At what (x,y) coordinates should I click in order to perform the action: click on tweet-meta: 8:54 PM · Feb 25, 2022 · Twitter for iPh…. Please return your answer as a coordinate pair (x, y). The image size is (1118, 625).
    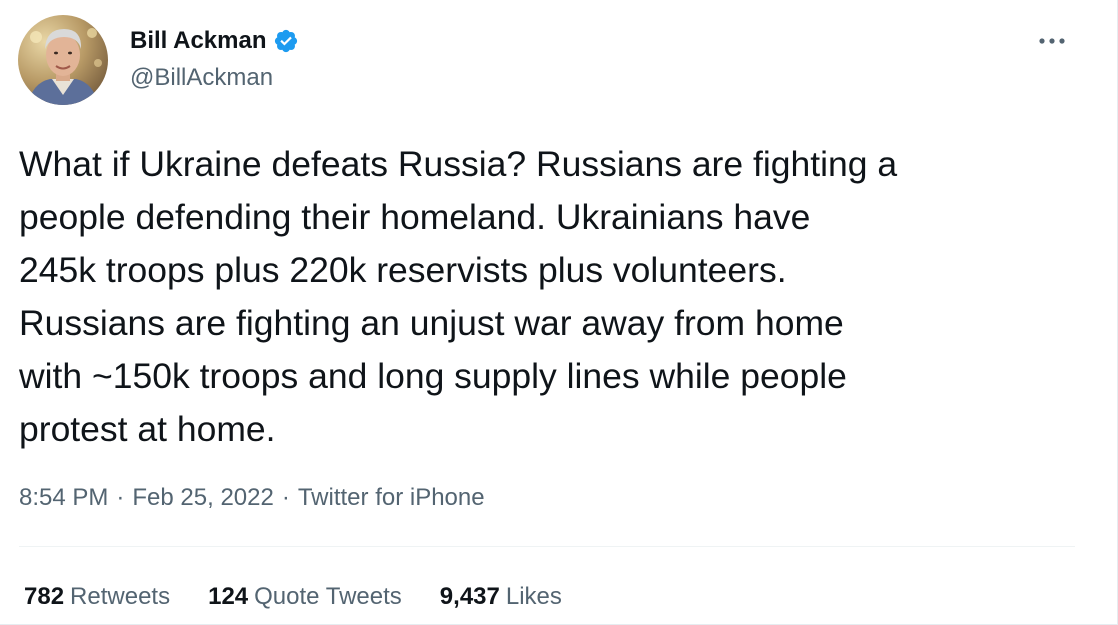
    Looking at the image, I should click on (252, 498).